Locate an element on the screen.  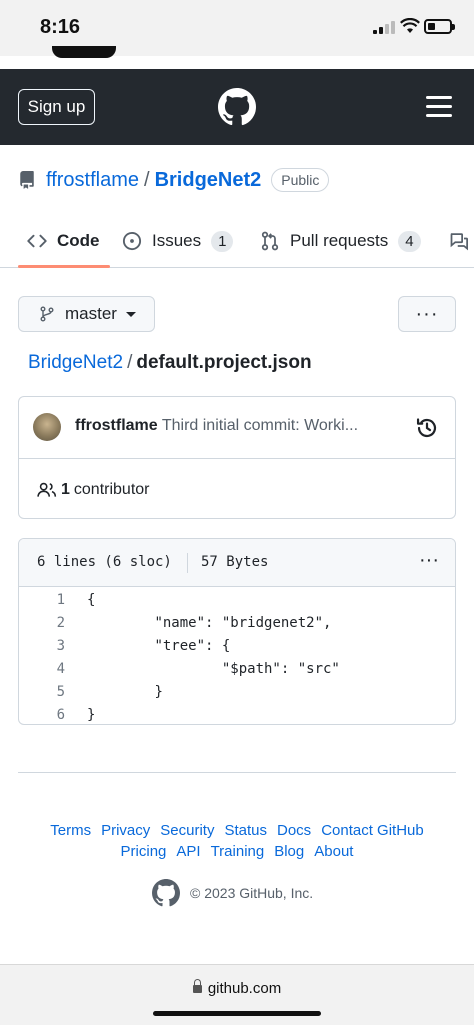
branch-name: master is located at coordinates (91, 313).